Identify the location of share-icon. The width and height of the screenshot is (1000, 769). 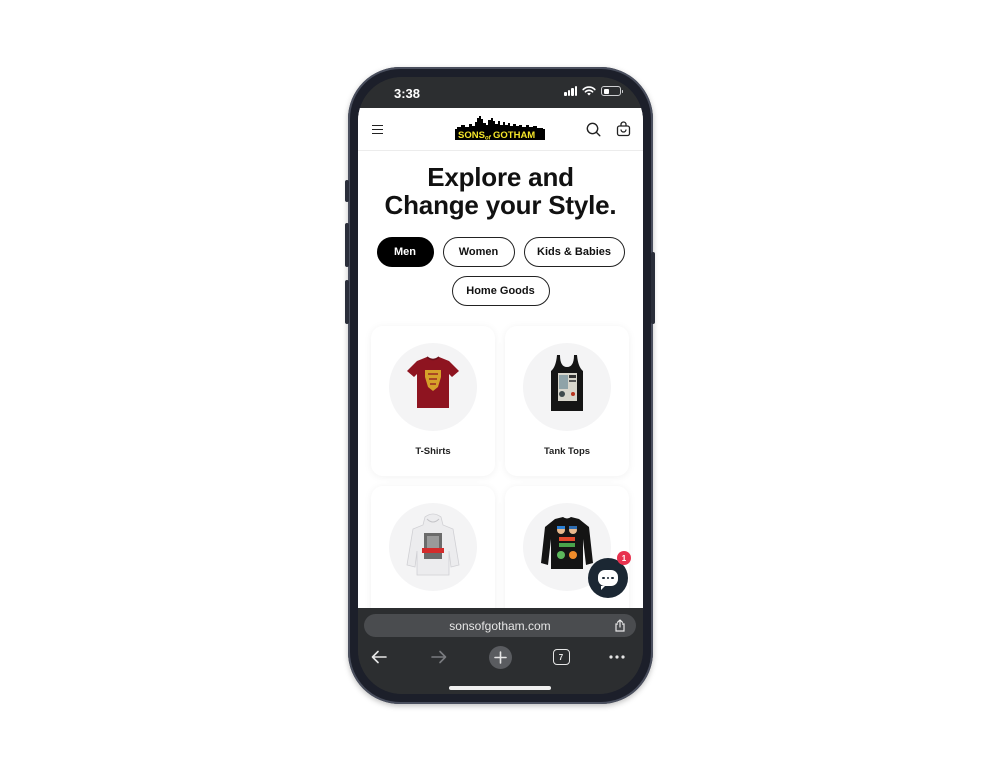
(620, 625).